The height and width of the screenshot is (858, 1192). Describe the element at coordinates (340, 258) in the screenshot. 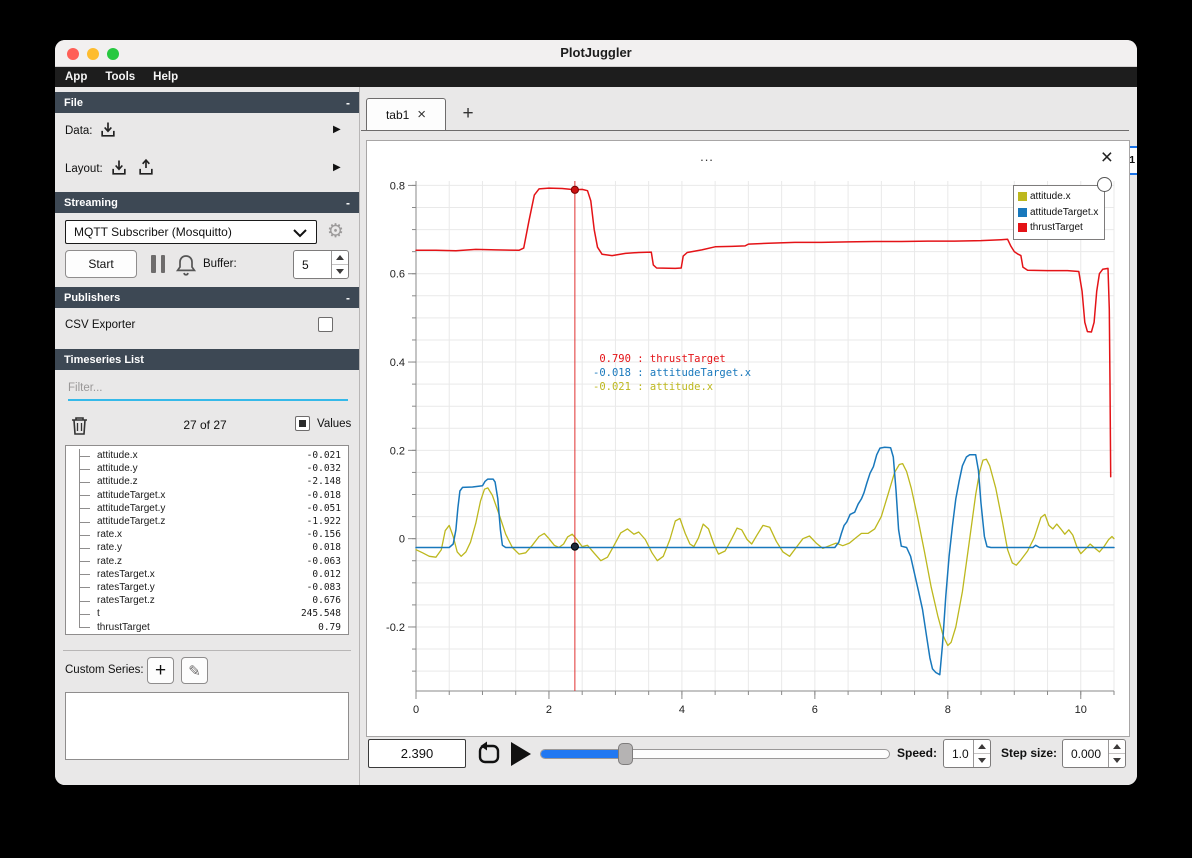

I see `buffer-spin-up` at that location.